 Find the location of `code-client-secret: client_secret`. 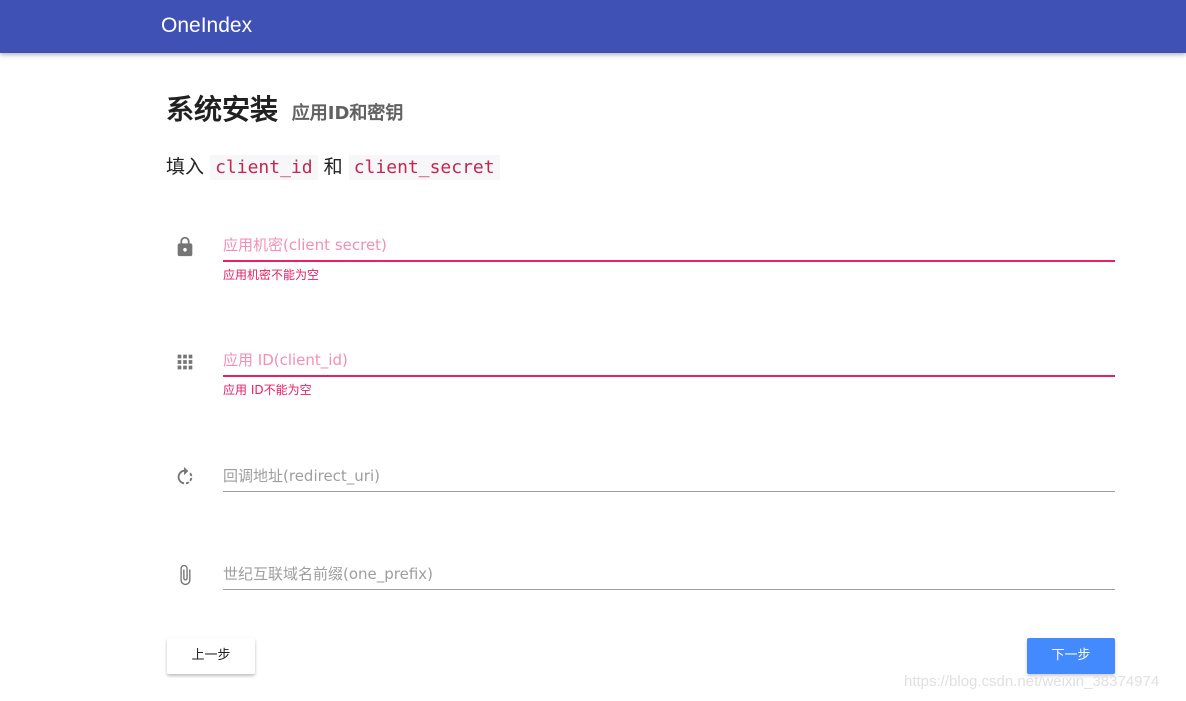

code-client-secret: client_secret is located at coordinates (424, 167).